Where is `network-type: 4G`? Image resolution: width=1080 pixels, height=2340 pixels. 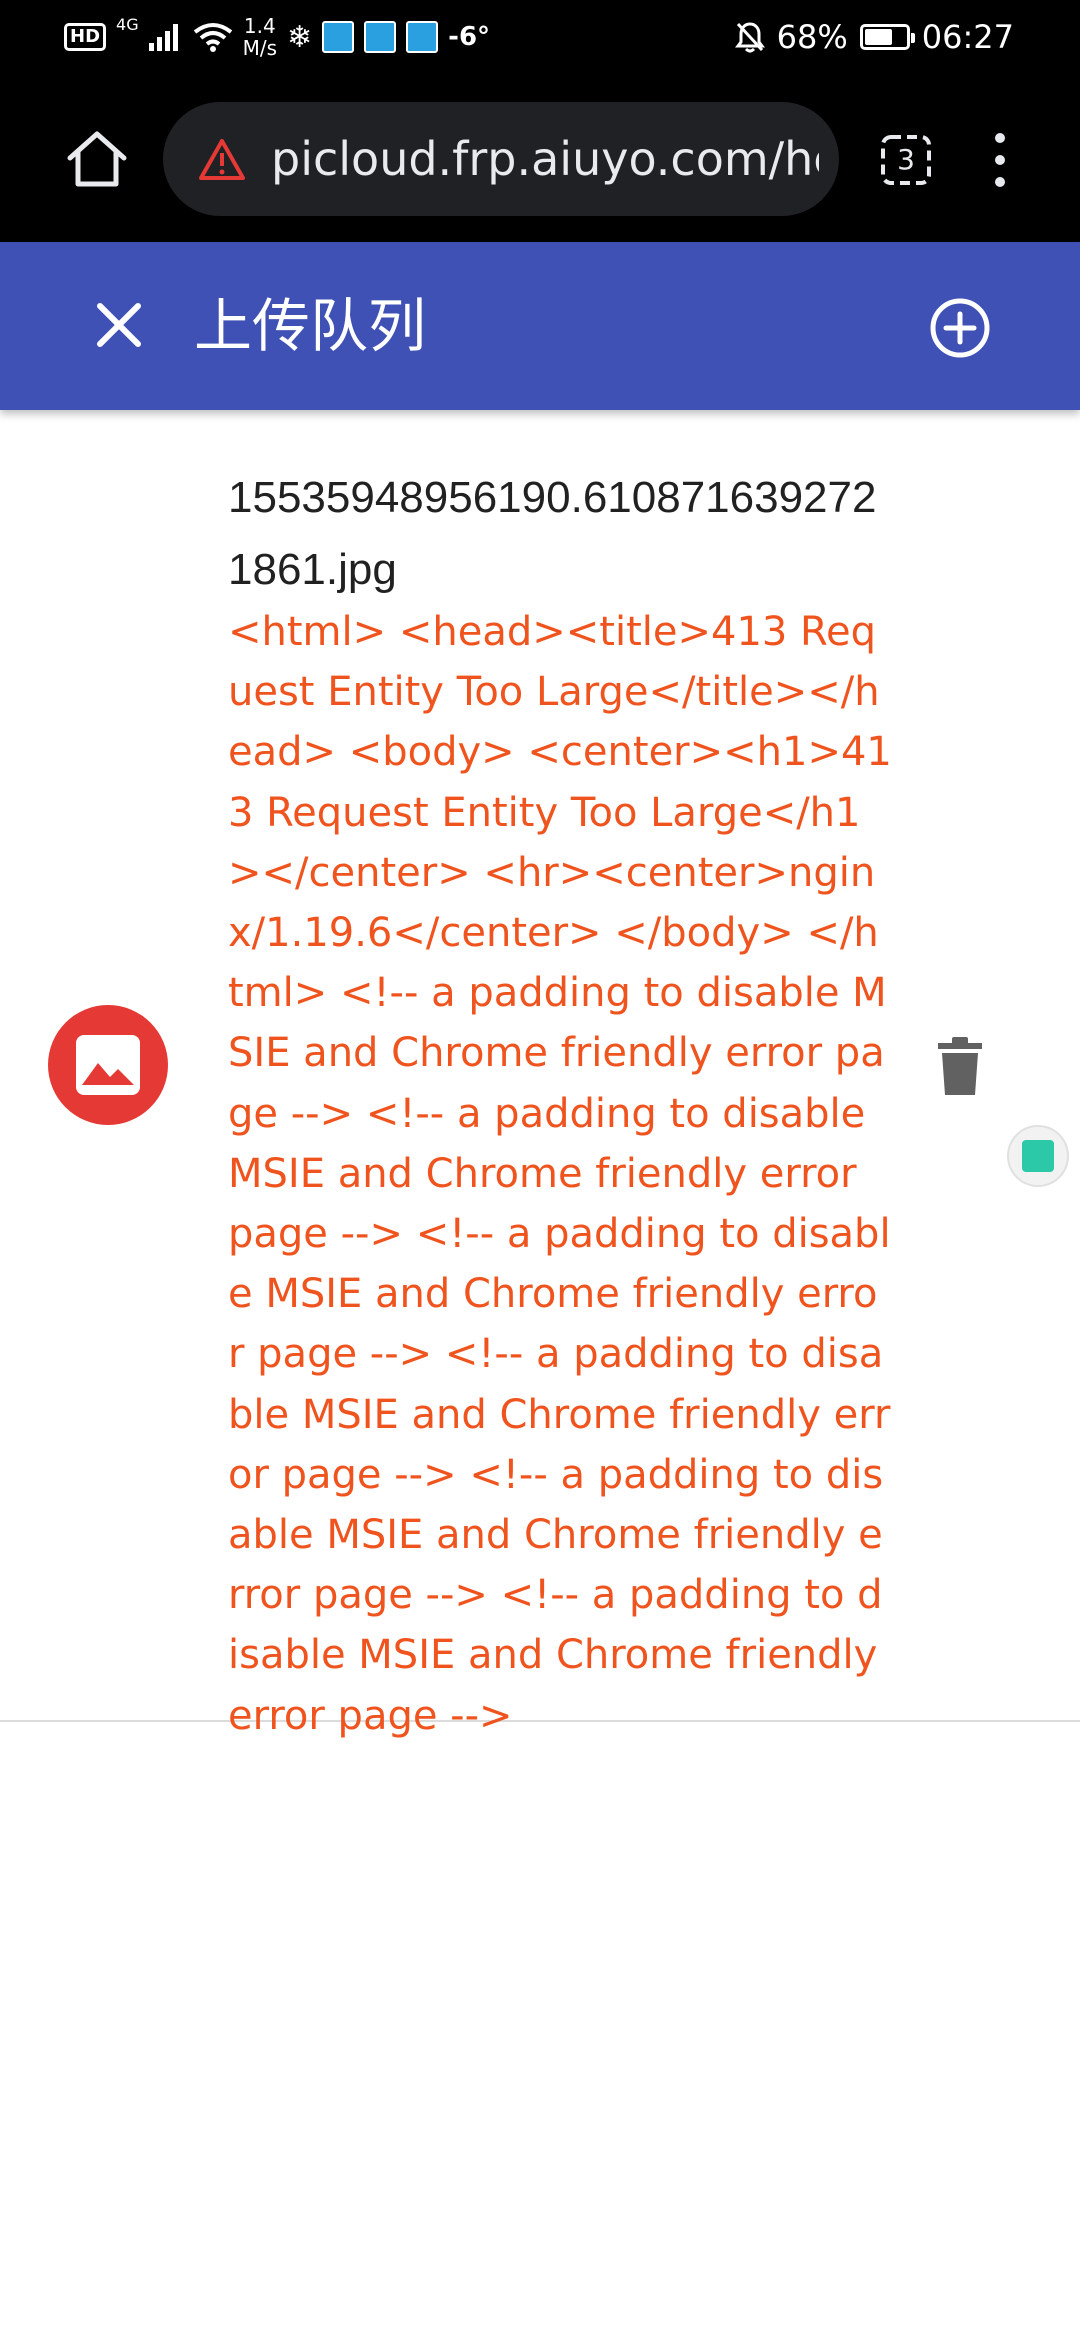 network-type: 4G is located at coordinates (127, 24).